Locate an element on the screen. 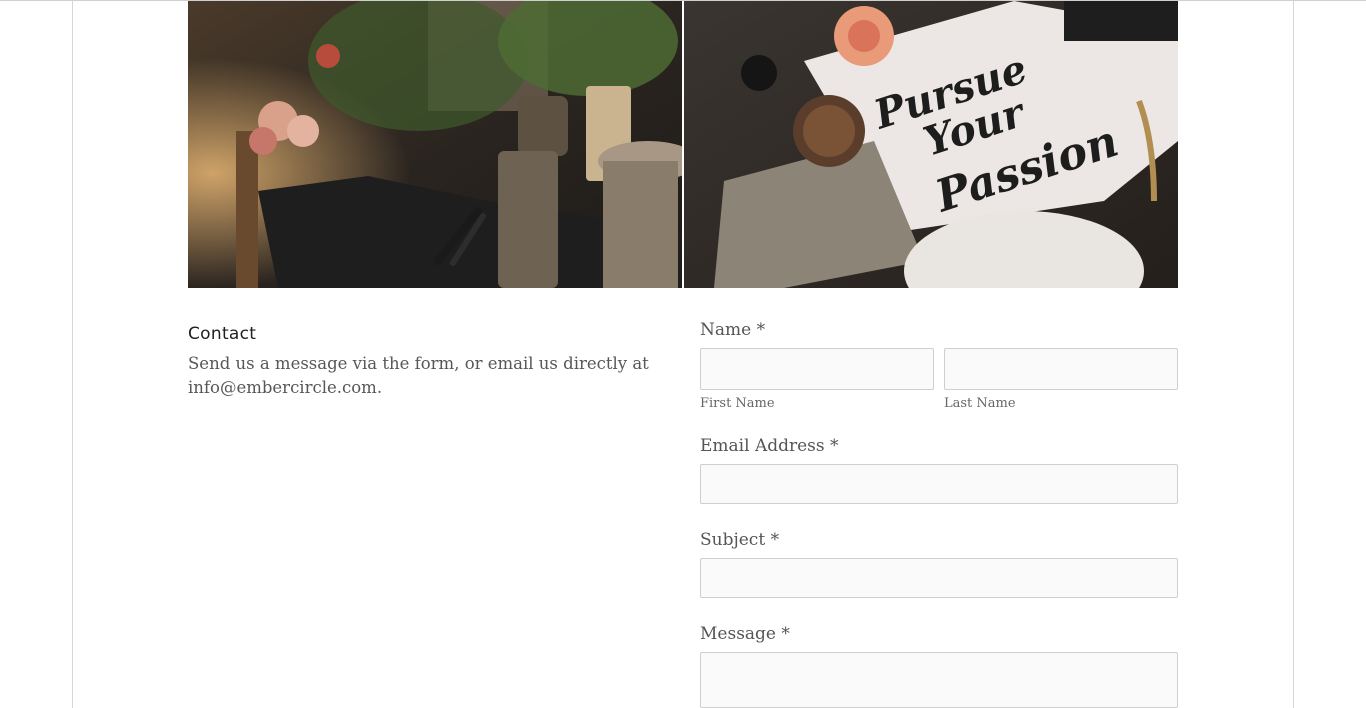 The height and width of the screenshot is (708, 1366). subject-input is located at coordinates (939, 578).